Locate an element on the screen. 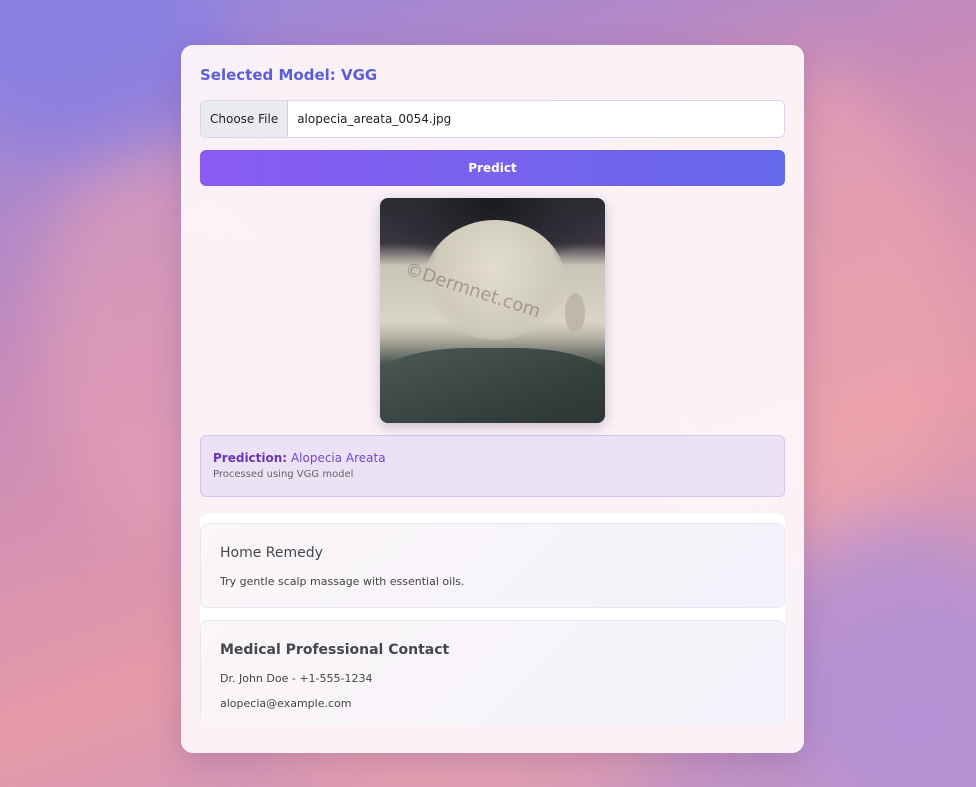 This screenshot has width=976, height=787. preview-jacket is located at coordinates (492, 385).